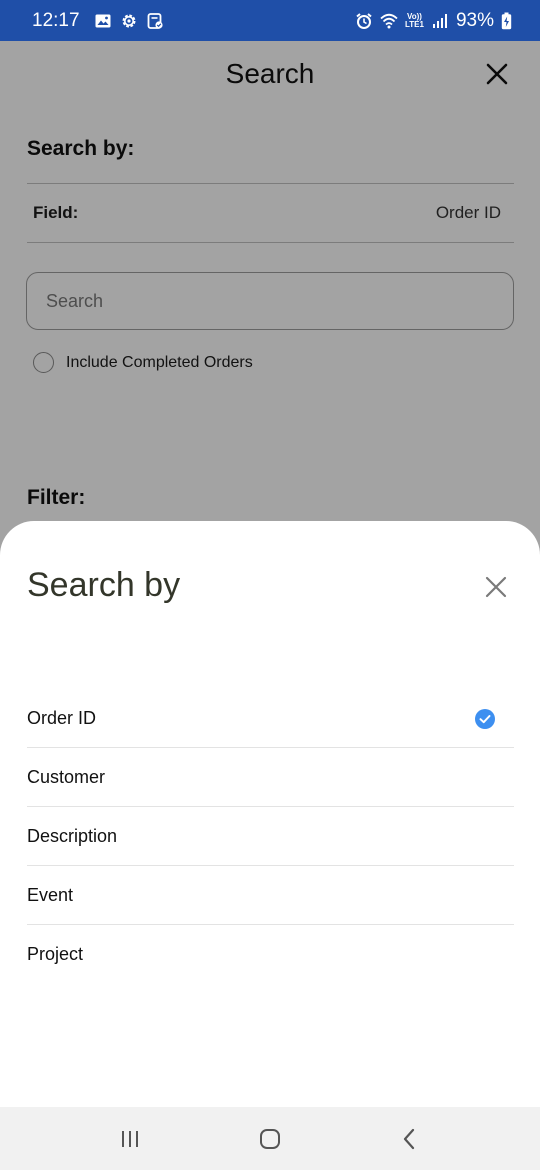  I want to click on lte-text: LTE1, so click(414, 24).